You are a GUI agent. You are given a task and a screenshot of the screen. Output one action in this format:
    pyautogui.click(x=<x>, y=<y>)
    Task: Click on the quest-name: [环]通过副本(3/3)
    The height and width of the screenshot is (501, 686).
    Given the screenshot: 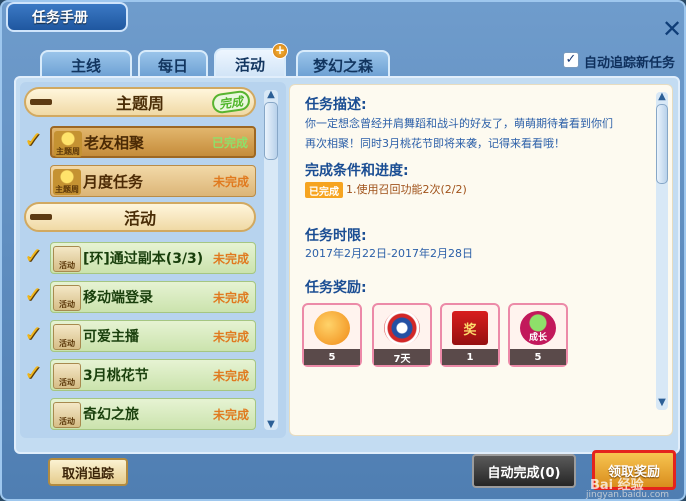 What is the action you would take?
    pyautogui.click(x=143, y=259)
    